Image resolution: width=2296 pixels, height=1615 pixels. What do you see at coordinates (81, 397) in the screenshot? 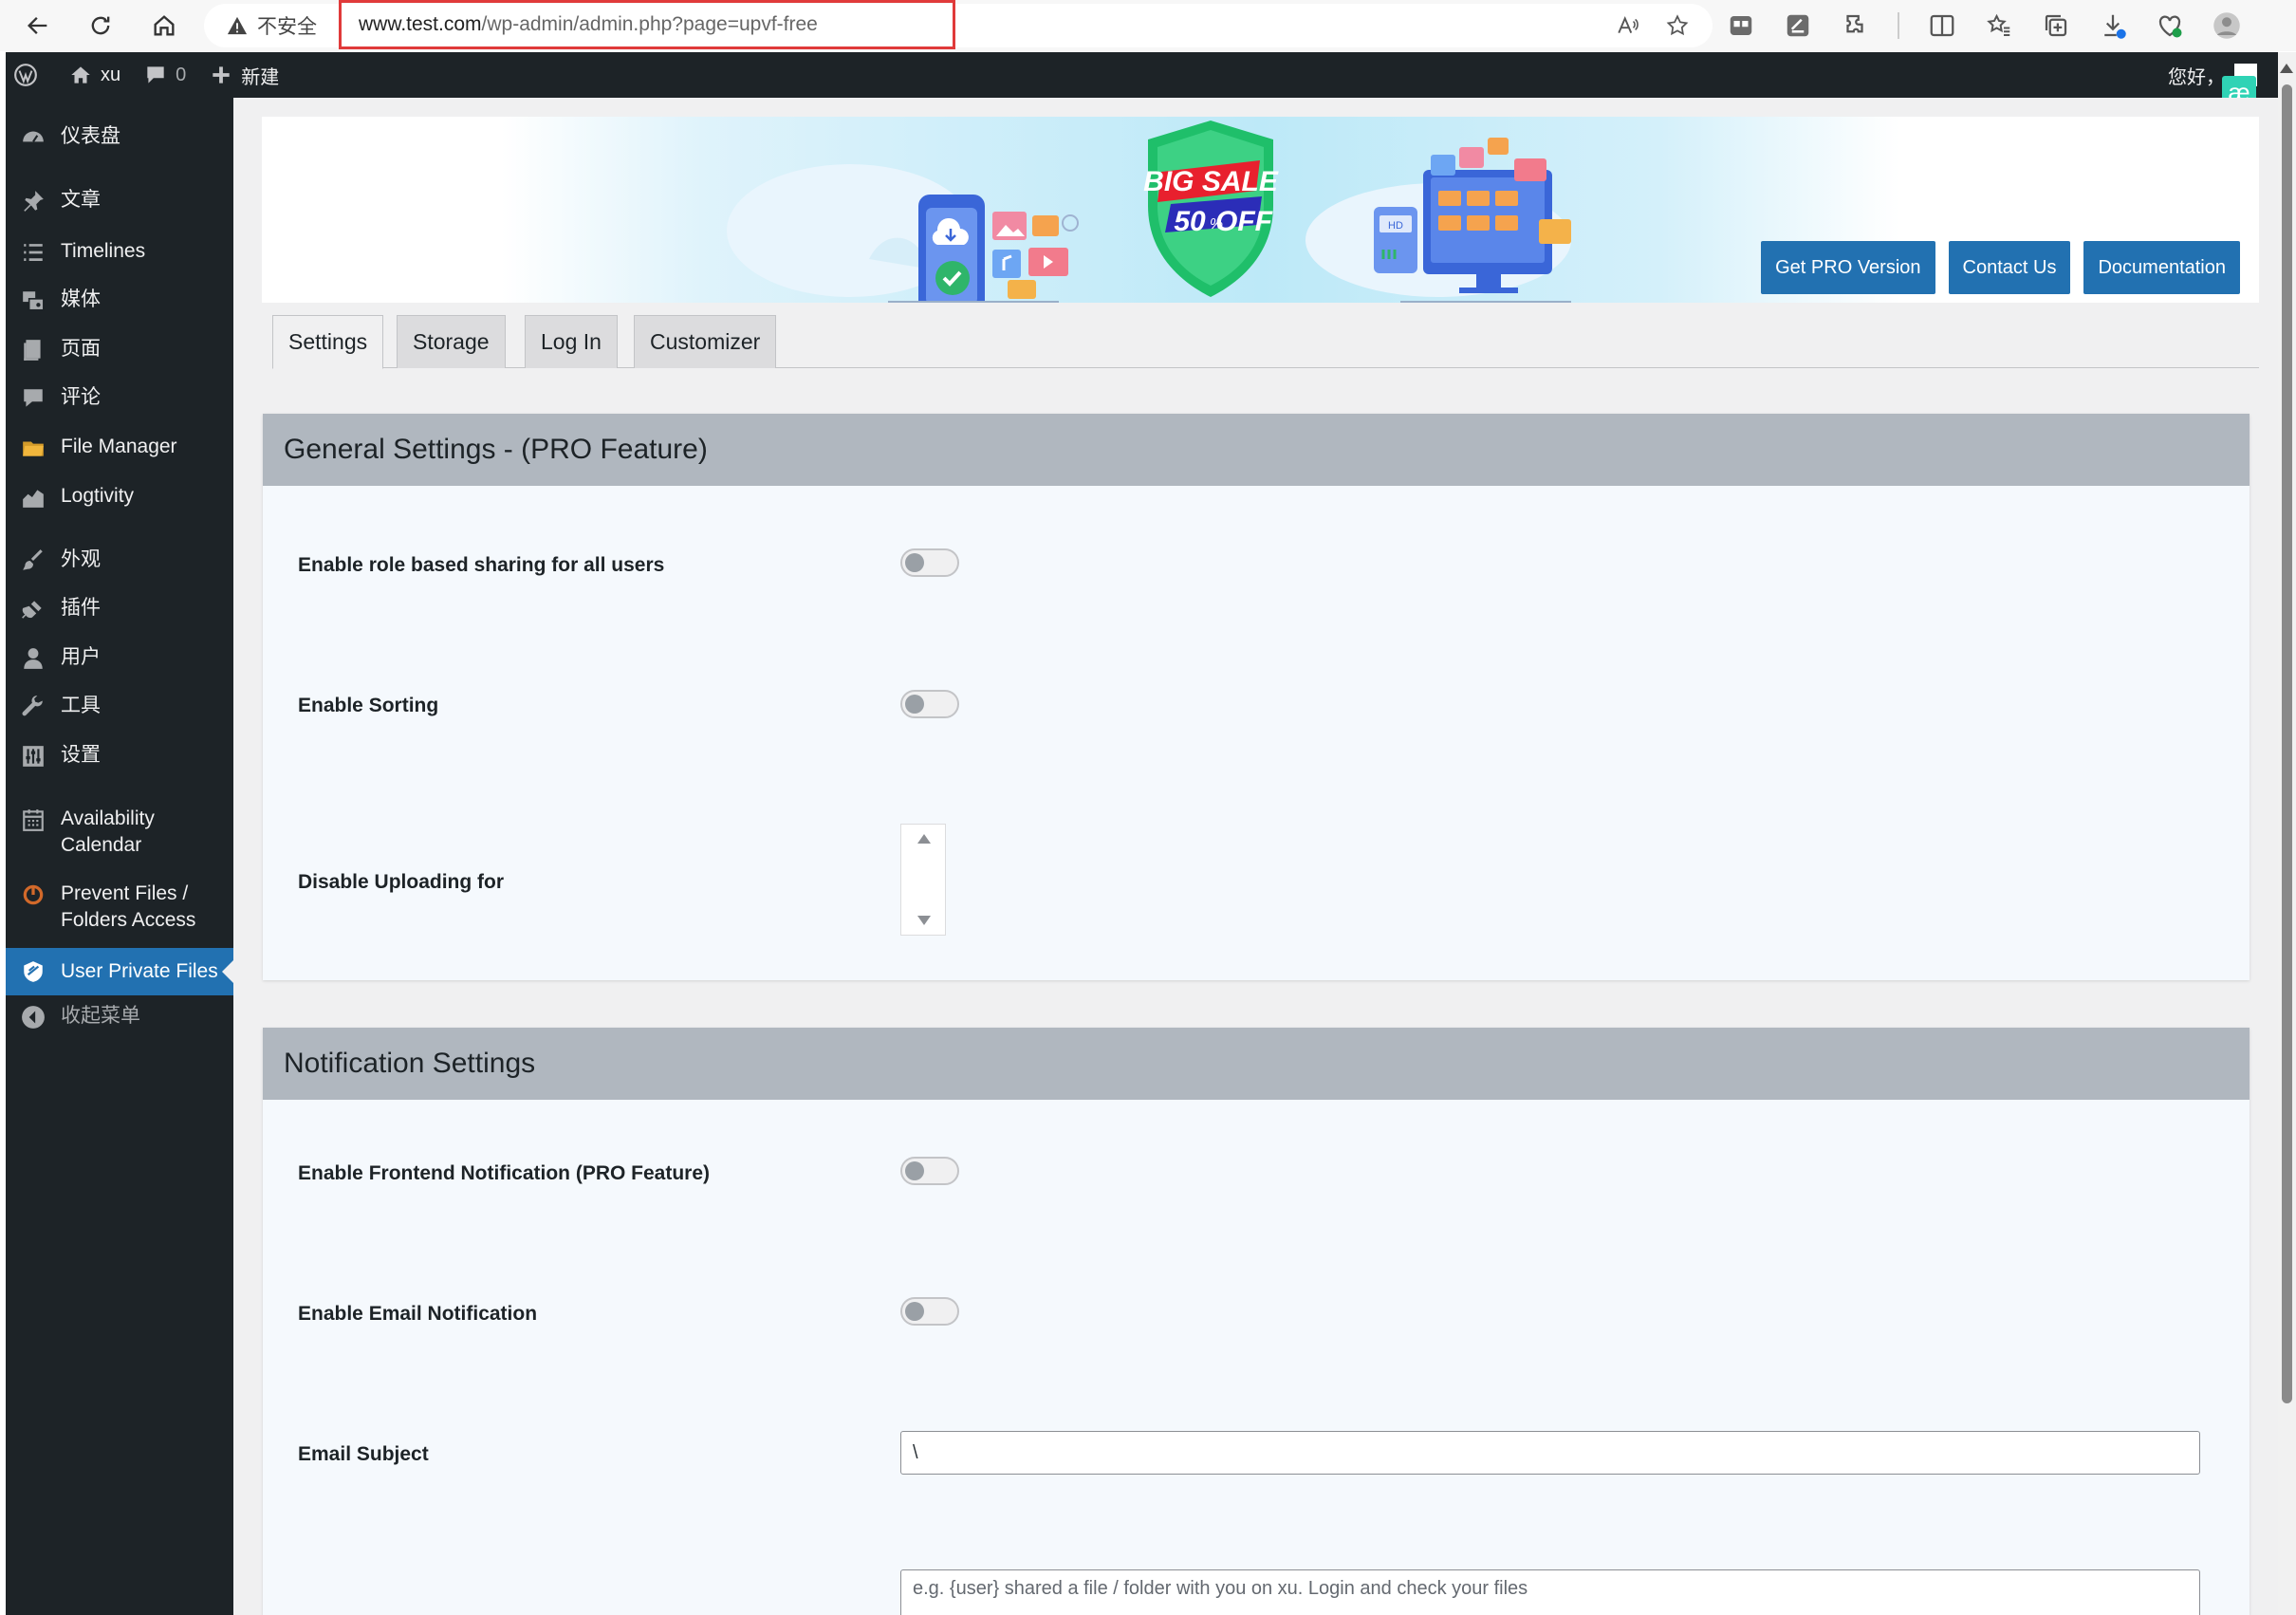
I see `sidebar-item-label: 评论` at bounding box center [81, 397].